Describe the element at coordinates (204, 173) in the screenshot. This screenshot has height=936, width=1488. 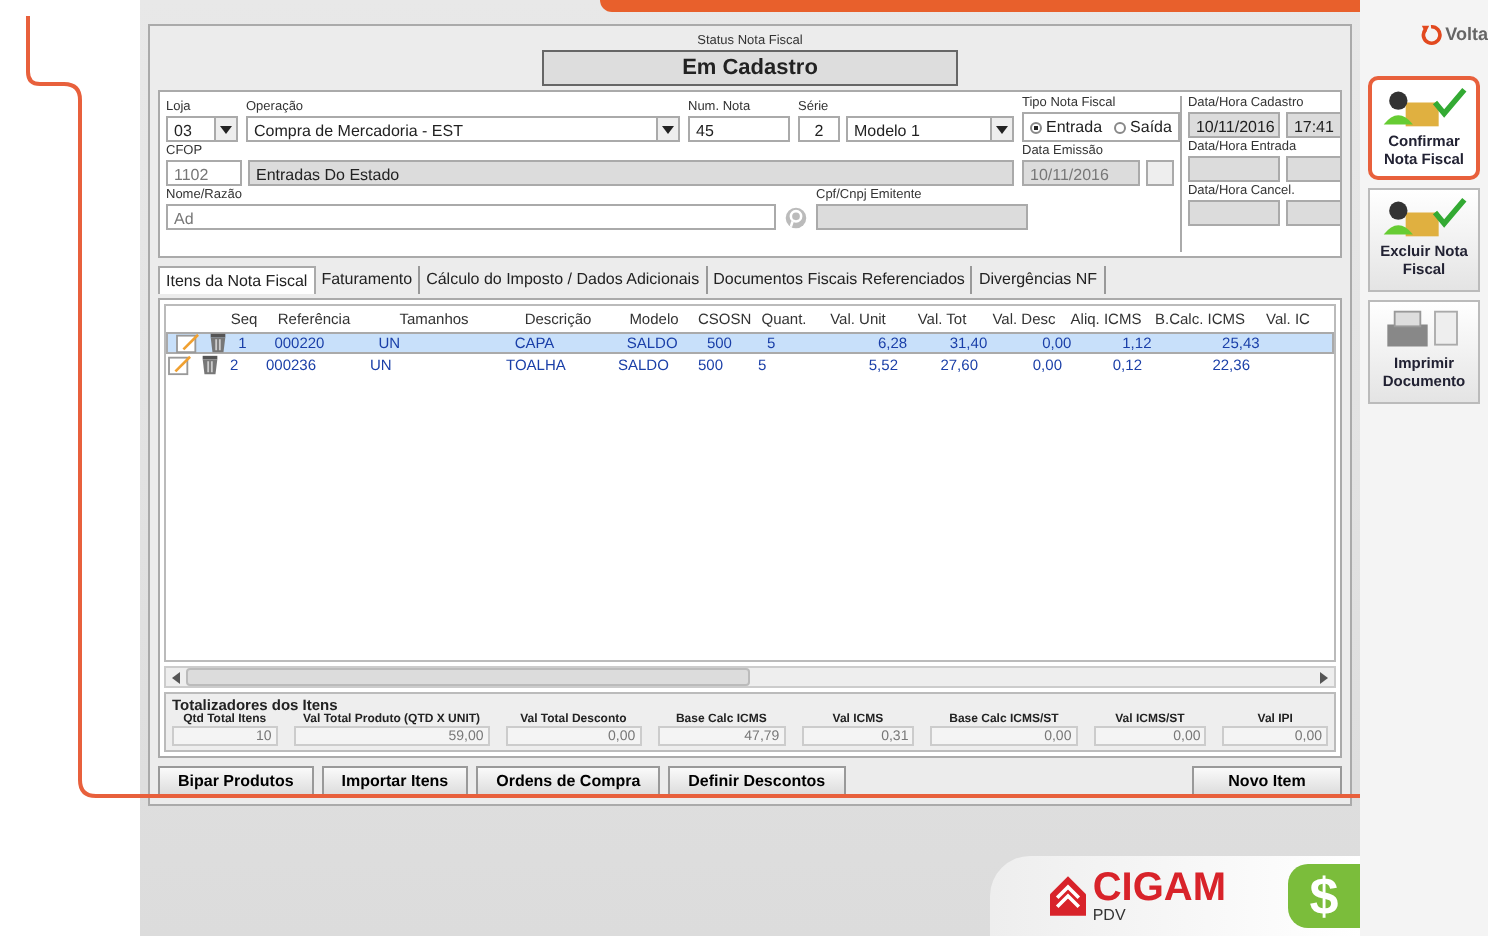
I see `cfop-field: 1102` at that location.